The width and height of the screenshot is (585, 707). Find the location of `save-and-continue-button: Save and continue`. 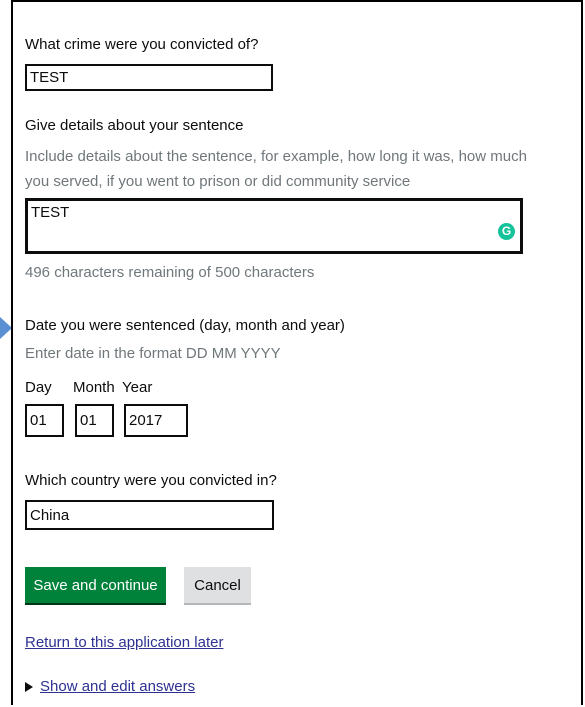

save-and-continue-button: Save and continue is located at coordinates (95, 586).